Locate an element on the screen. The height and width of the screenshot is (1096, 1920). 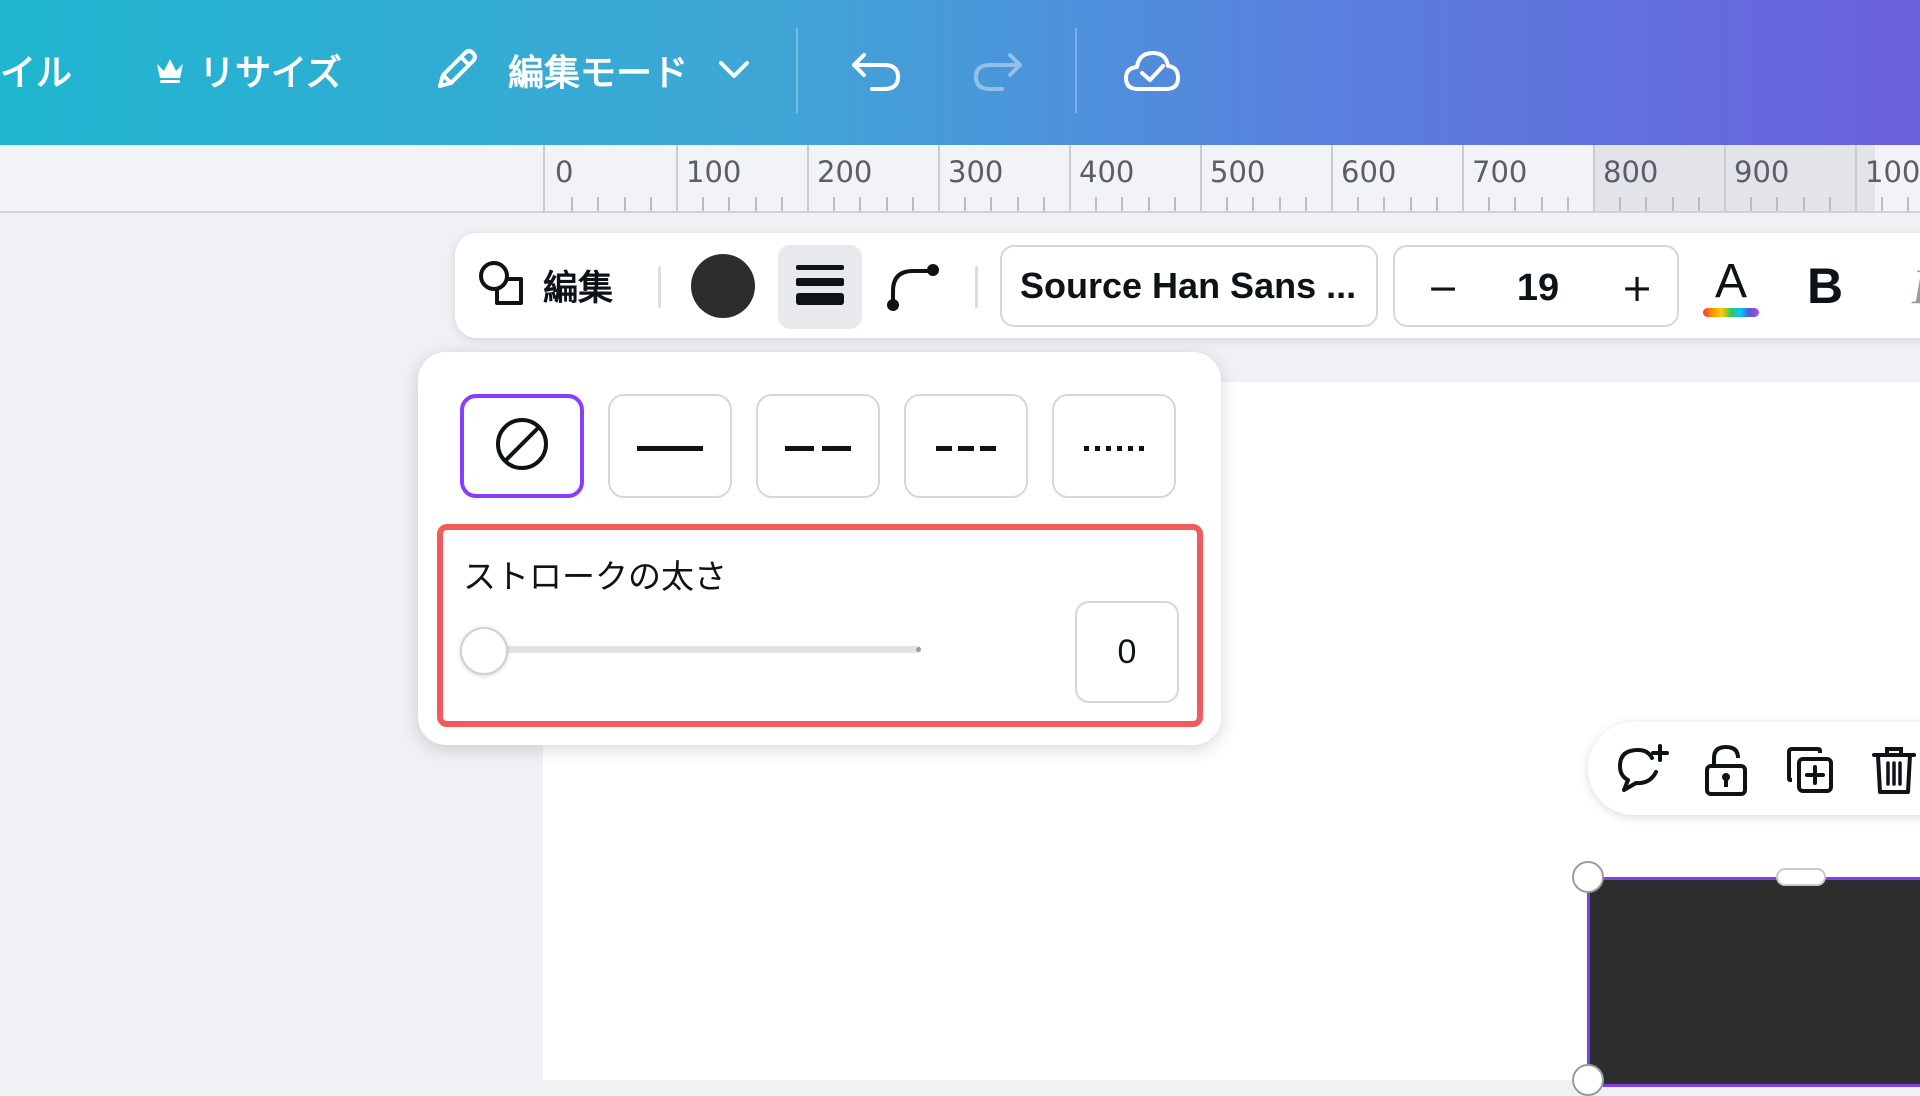
horizontal-ruler: 0 100 200 300 400 500 600 700 800 900 100 is located at coordinates (1231, 179).